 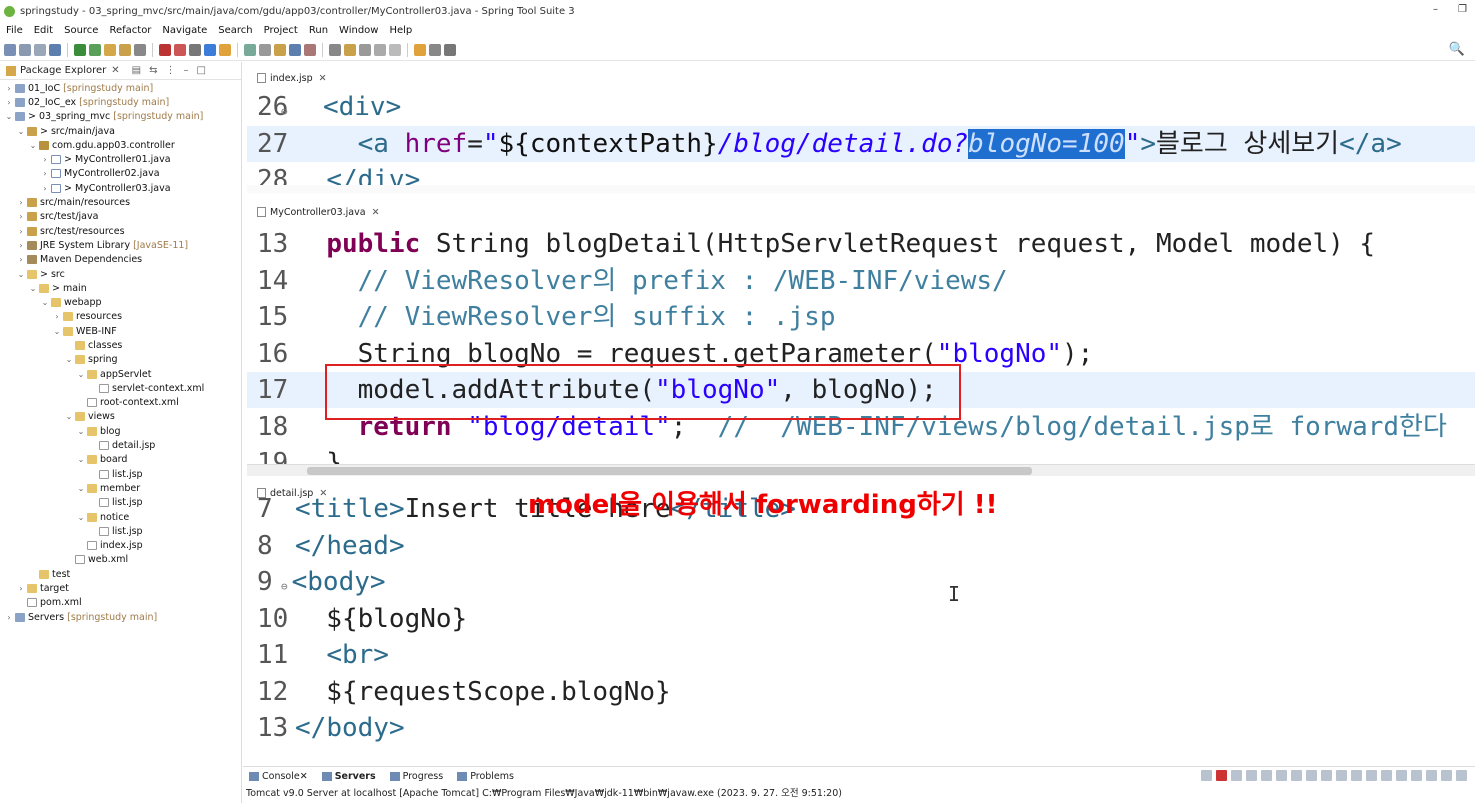 What do you see at coordinates (184, 30) in the screenshot?
I see `menu-navigate: Navigate` at bounding box center [184, 30].